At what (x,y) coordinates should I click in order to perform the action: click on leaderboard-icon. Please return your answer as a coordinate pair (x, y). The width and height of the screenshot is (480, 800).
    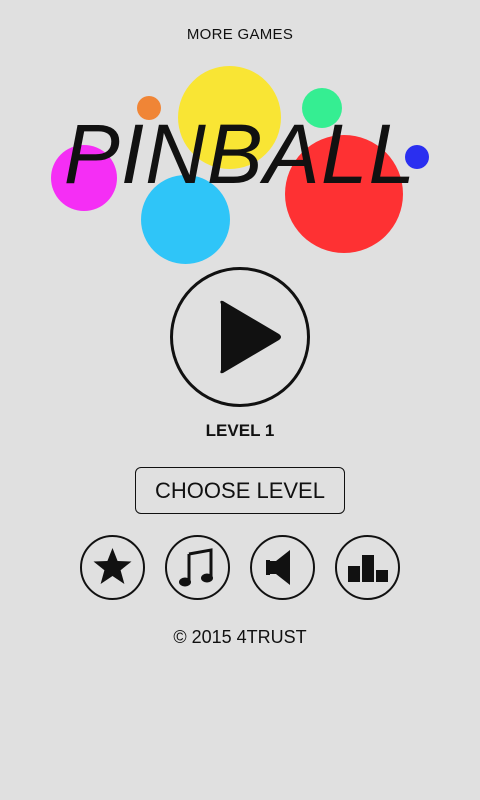
    Looking at the image, I should click on (368, 568).